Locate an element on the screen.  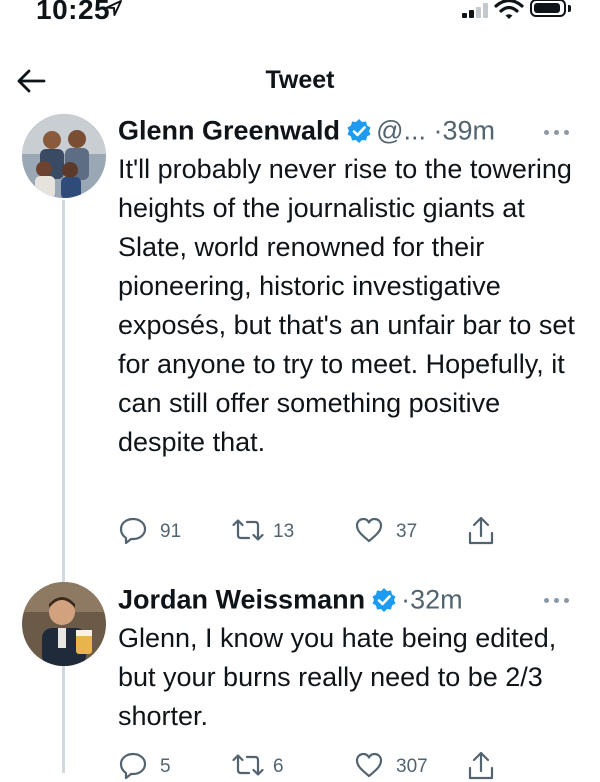
tweet-actions: 91 13 37 is located at coordinates (318, 530).